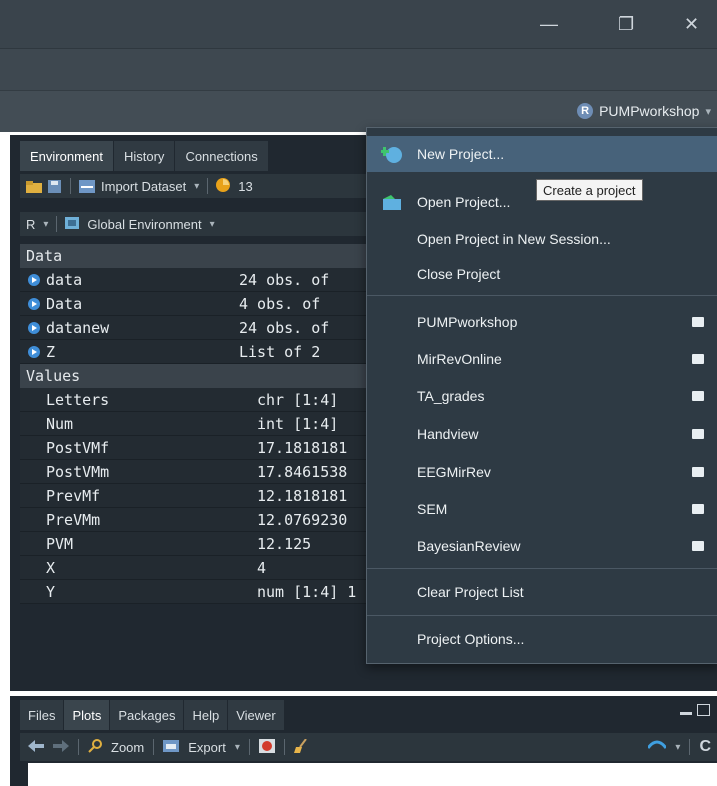  I want to click on menu-item-label: Clear Project List, so click(470, 592).